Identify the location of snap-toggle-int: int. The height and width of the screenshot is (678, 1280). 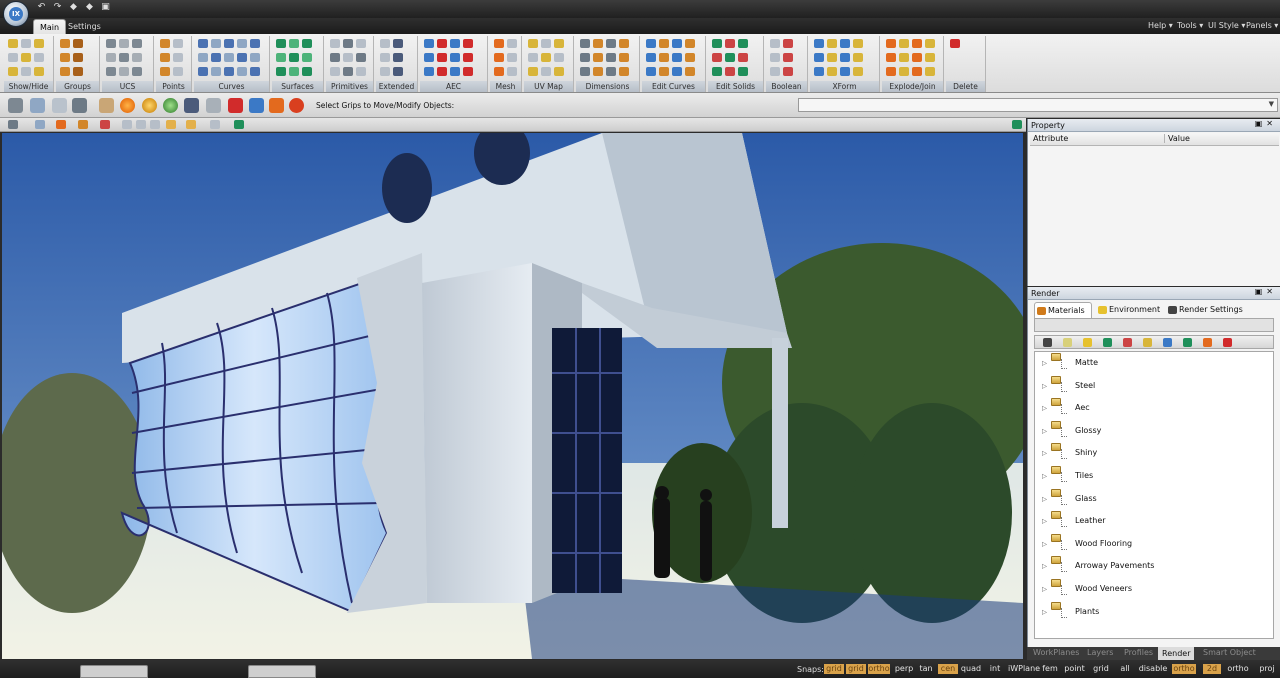
(995, 669).